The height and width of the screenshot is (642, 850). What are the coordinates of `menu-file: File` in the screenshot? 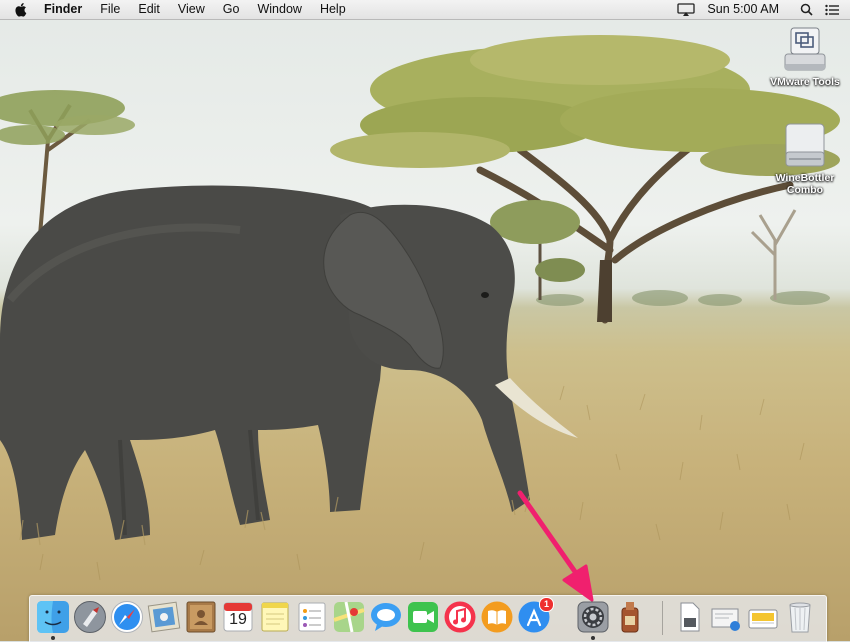 It's located at (110, 9).